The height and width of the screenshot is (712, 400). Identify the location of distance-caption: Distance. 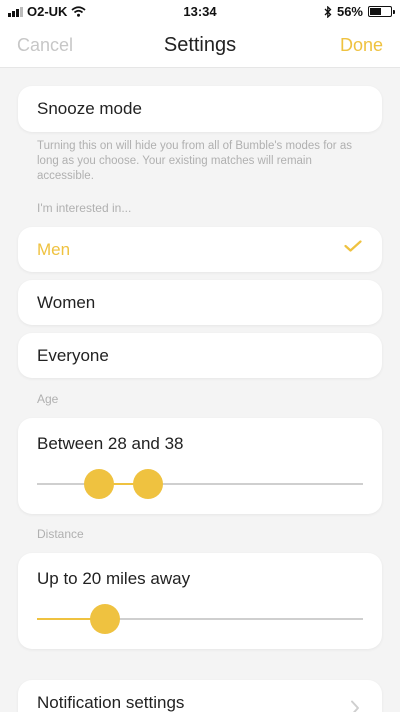
(60, 534).